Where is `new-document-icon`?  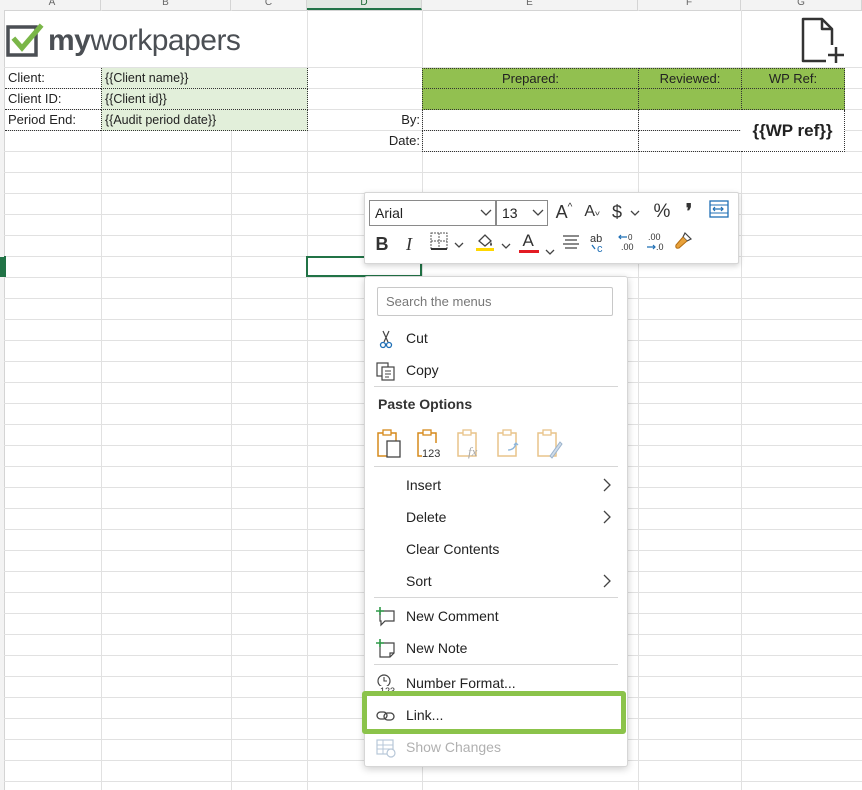 new-document-icon is located at coordinates (823, 41).